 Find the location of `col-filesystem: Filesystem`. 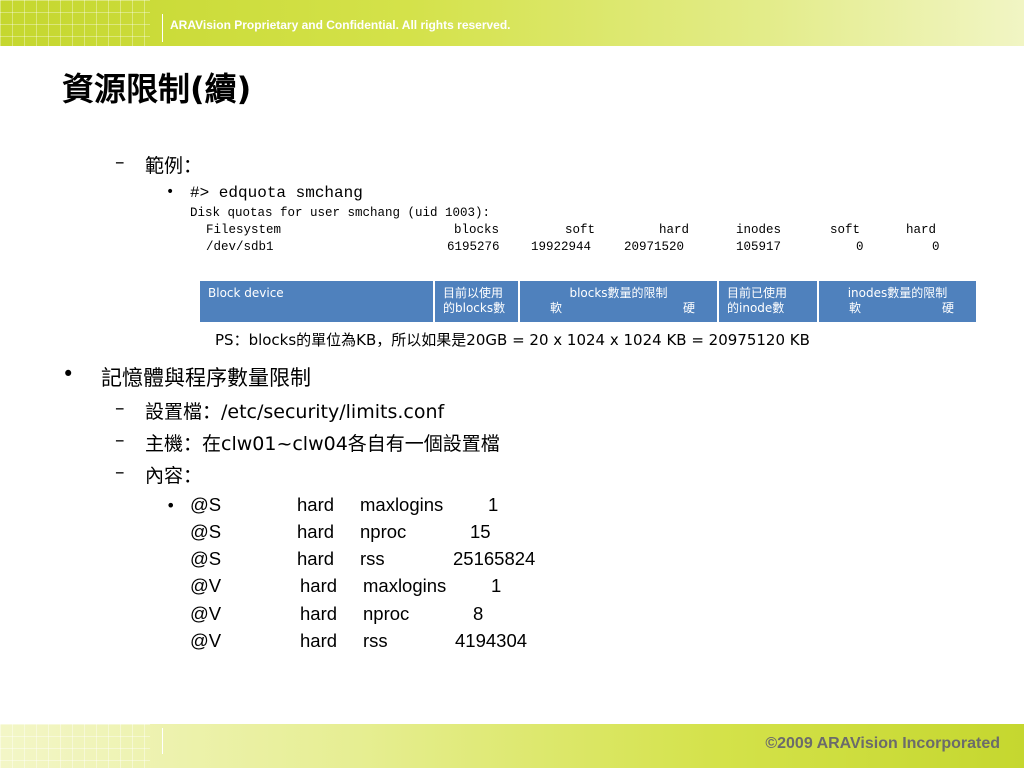

col-filesystem: Filesystem is located at coordinates (244, 230).